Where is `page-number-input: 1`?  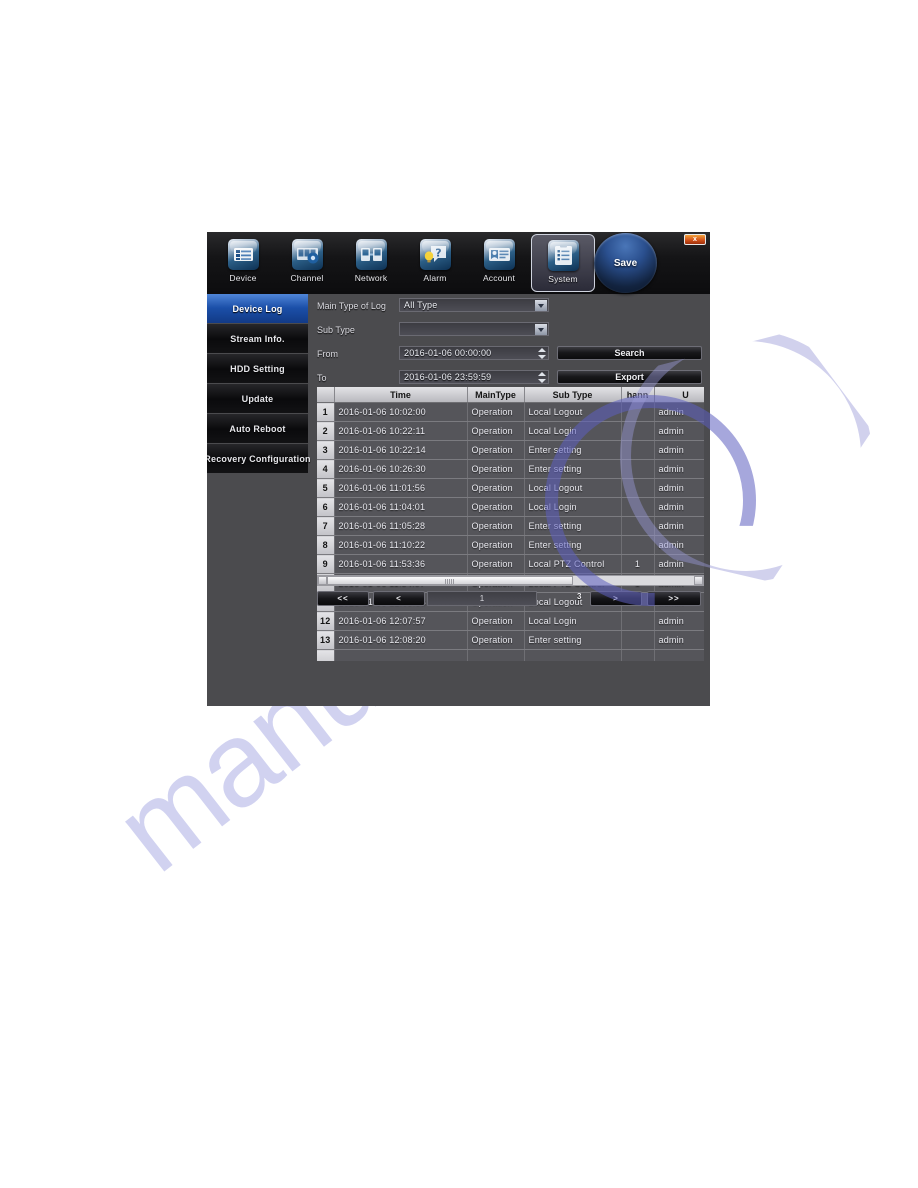 page-number-input: 1 is located at coordinates (482, 598).